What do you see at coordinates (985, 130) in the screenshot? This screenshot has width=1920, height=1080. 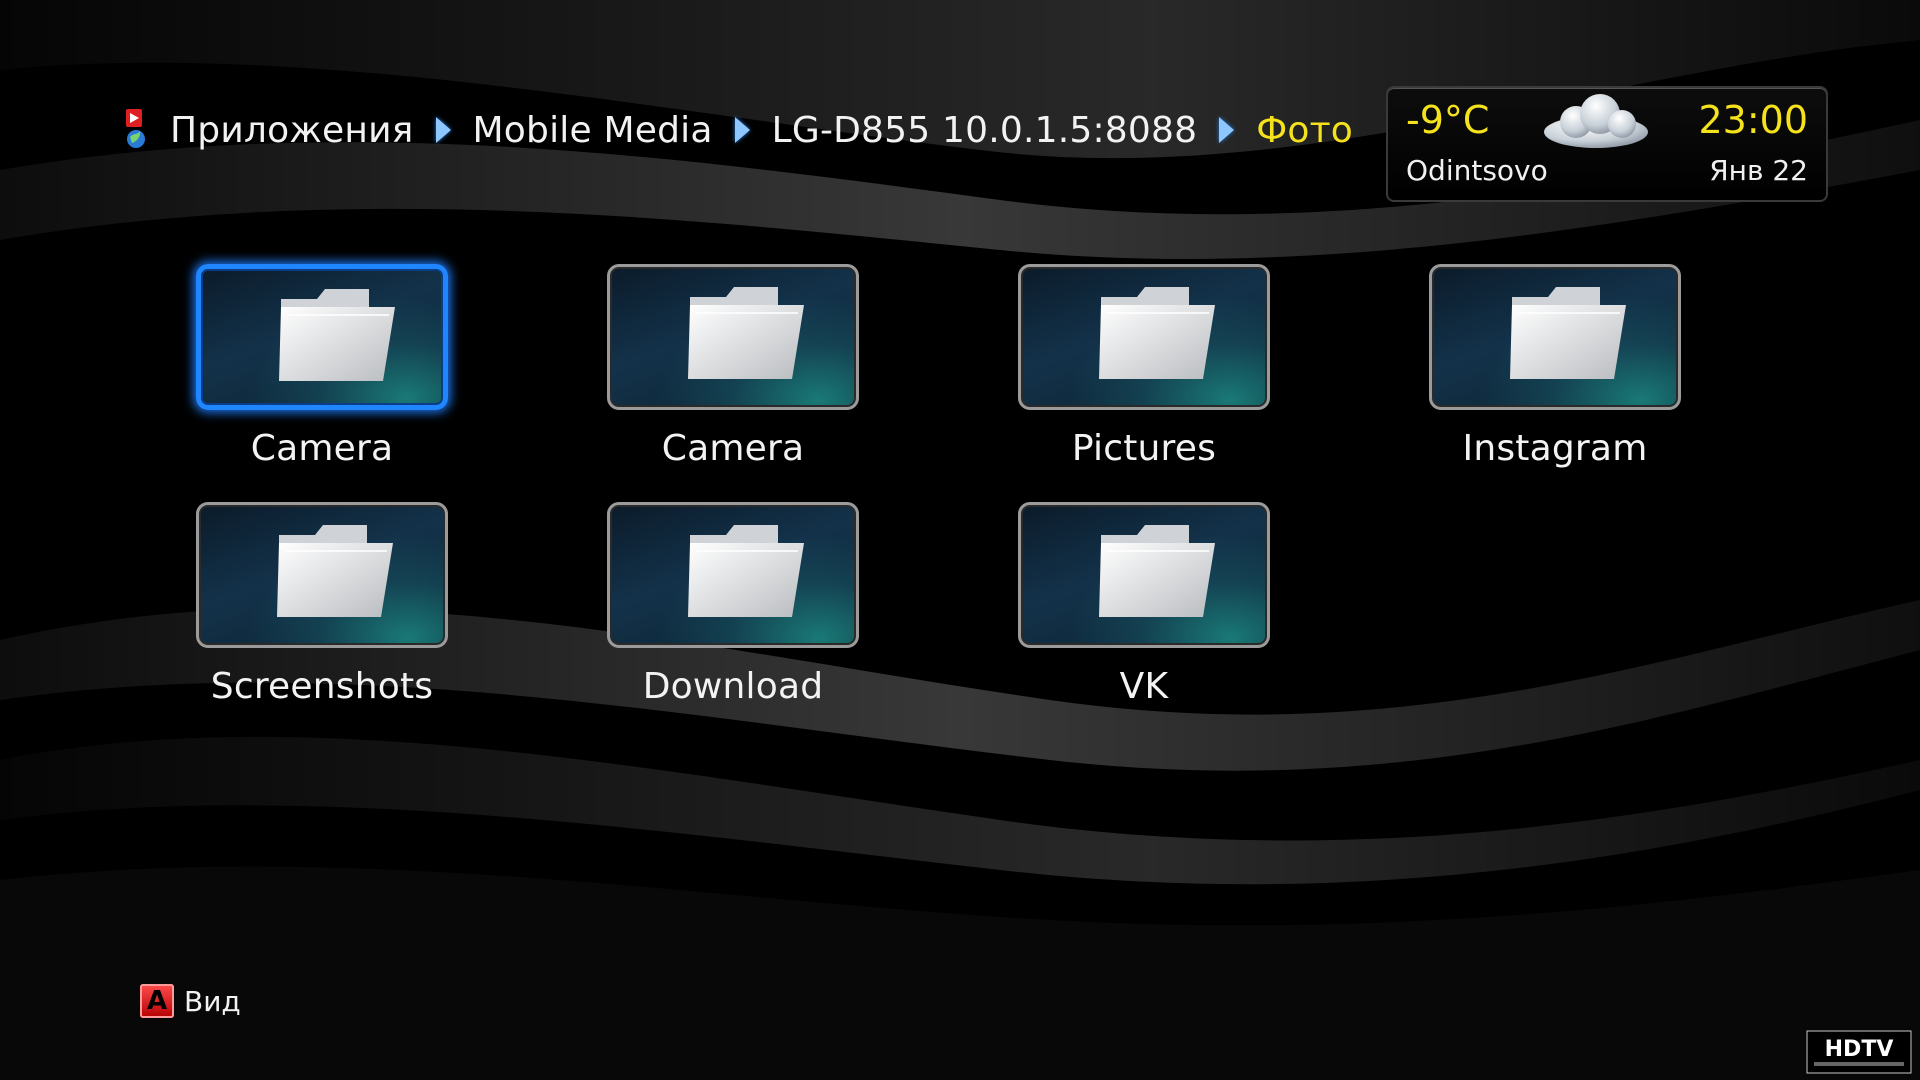 I see `breadcrumb-item-device: LG-D855 10.0.1.5:8088` at bounding box center [985, 130].